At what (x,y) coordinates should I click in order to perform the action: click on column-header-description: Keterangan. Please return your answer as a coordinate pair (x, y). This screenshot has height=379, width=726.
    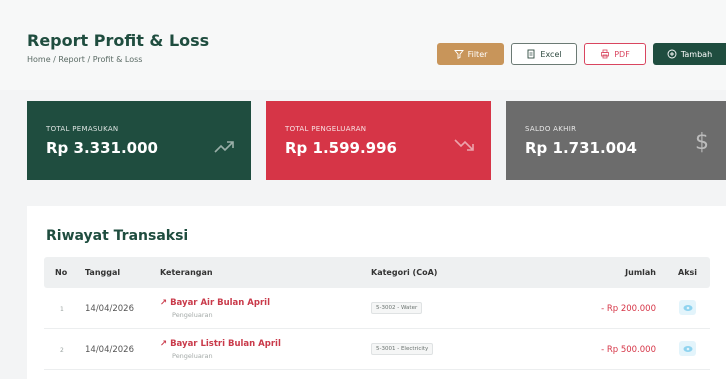
    Looking at the image, I should click on (186, 272).